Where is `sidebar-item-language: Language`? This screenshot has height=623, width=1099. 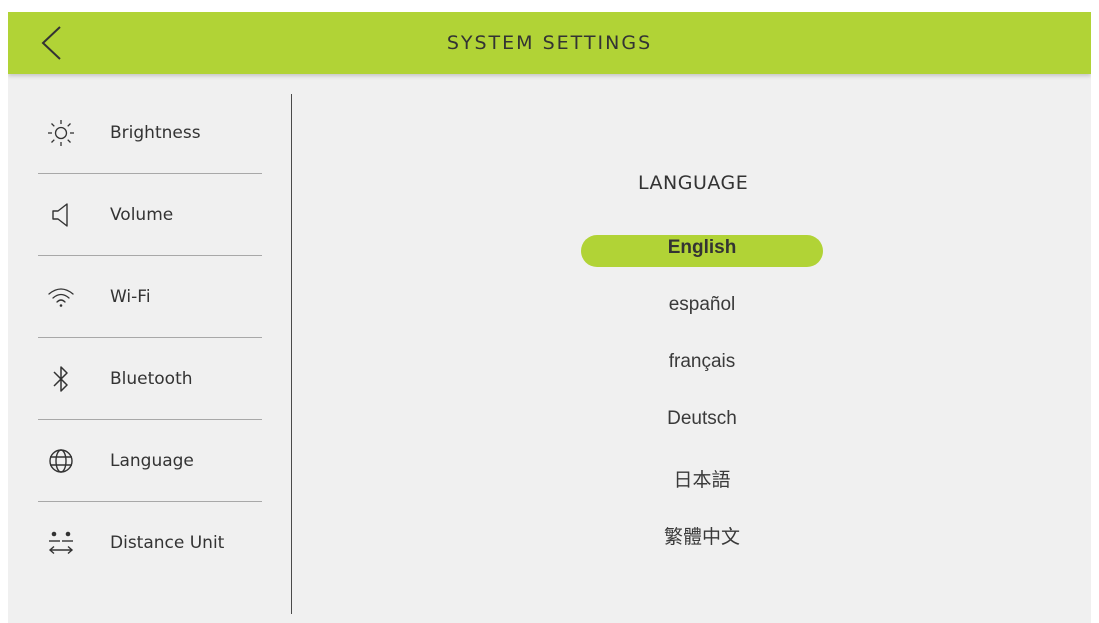
sidebar-item-language: Language is located at coordinates (150, 460).